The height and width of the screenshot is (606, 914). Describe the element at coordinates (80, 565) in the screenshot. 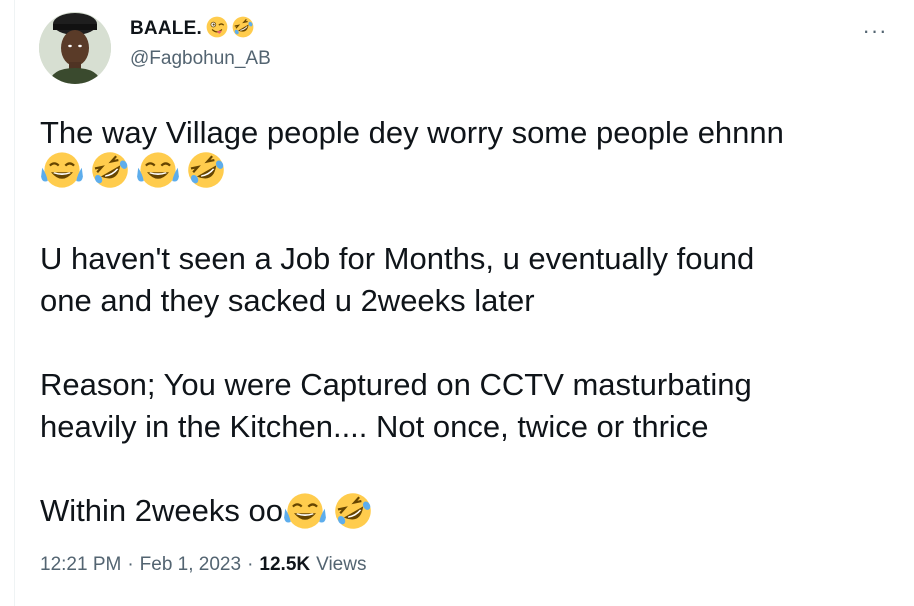

I see `tweet-time: 12:21 PM` at that location.